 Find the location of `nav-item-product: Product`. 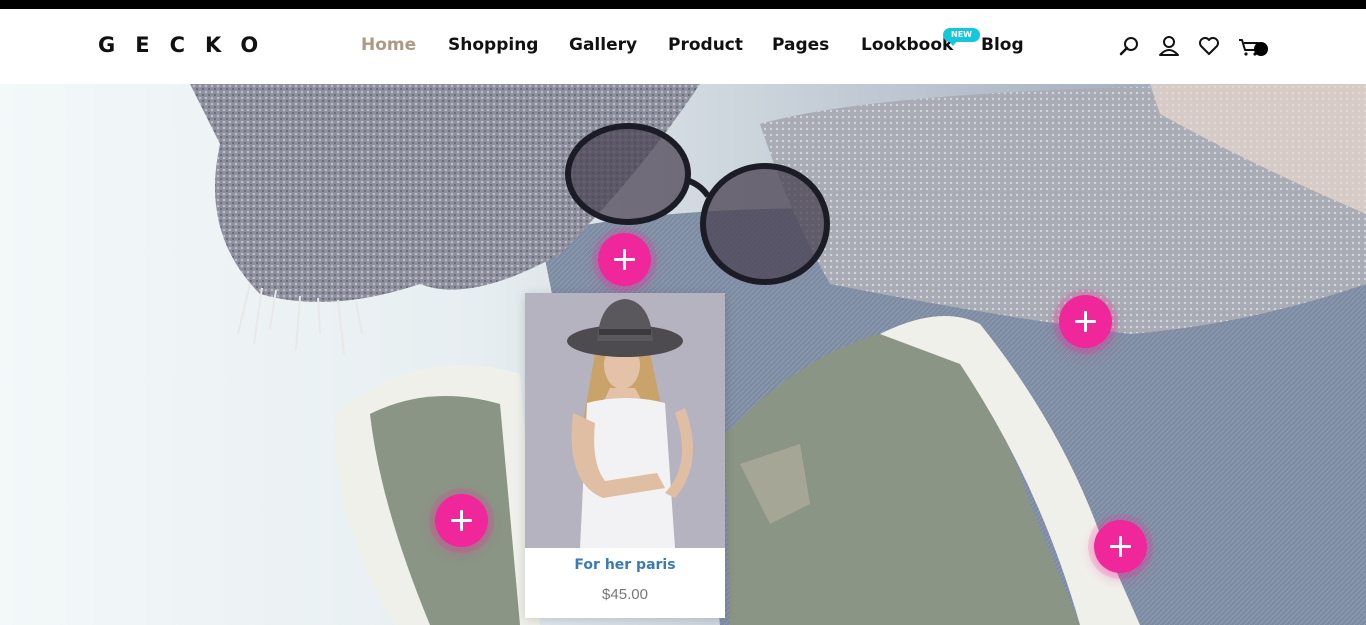

nav-item-product: Product is located at coordinates (705, 45).